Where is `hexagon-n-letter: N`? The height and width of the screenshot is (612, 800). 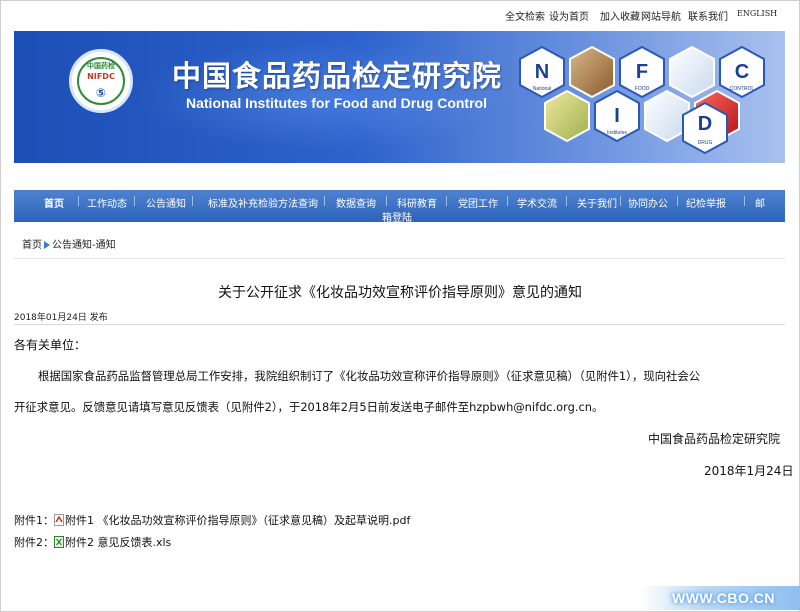 hexagon-n-letter: N is located at coordinates (542, 72).